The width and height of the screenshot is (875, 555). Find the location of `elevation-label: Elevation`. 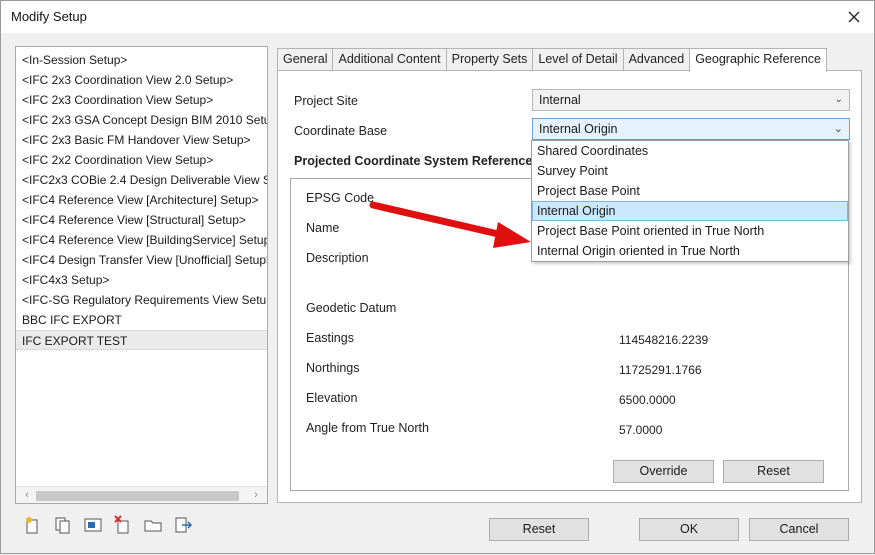

elevation-label: Elevation is located at coordinates (332, 398).